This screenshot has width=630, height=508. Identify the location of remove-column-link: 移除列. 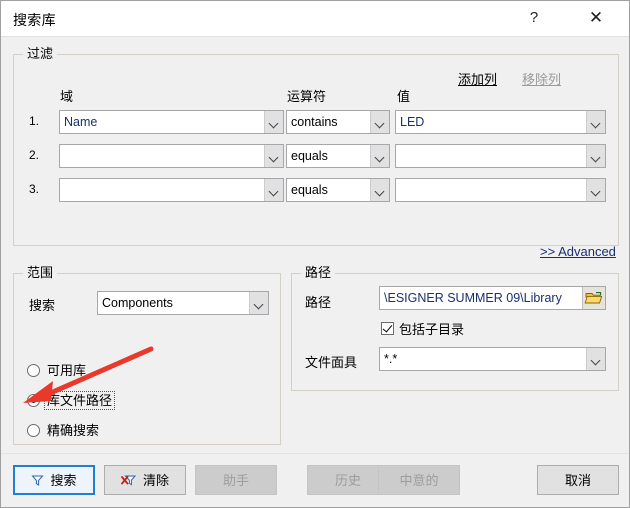
(542, 79).